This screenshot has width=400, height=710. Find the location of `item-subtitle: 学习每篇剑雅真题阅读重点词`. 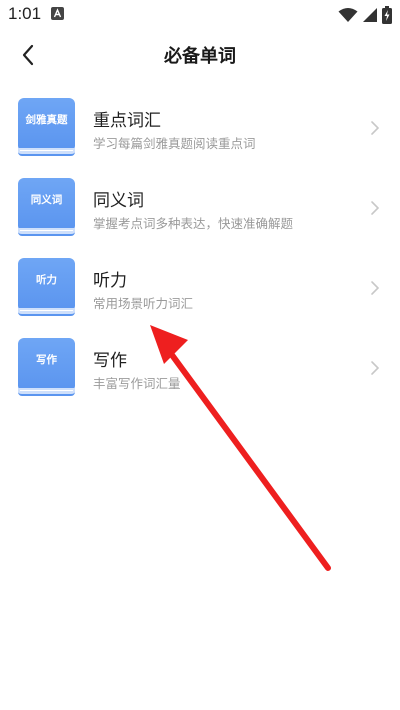

item-subtitle: 学习每篇剑雅真题阅读重点词 is located at coordinates (174, 143).